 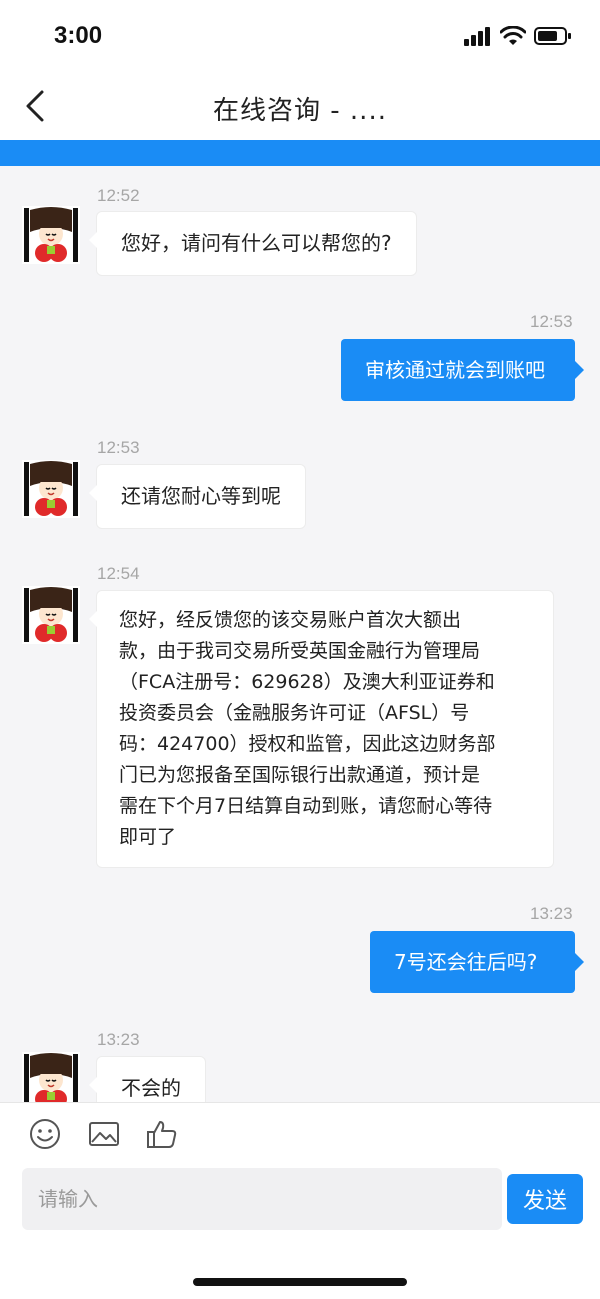 I want to click on message-line: 即可了, so click(x=148, y=837).